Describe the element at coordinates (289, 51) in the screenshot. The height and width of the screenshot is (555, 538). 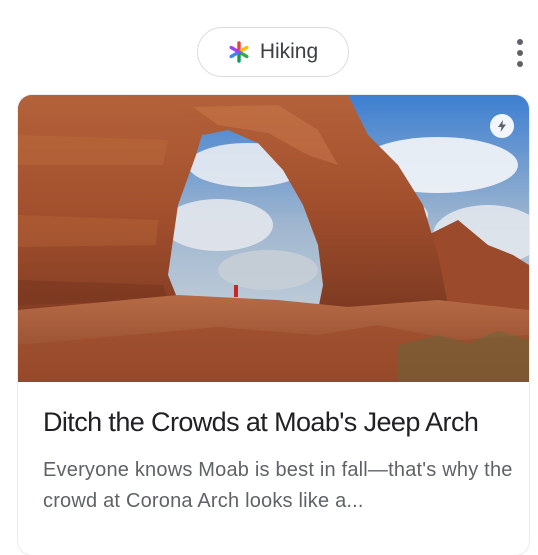
I see `chip-label: Hiking` at that location.